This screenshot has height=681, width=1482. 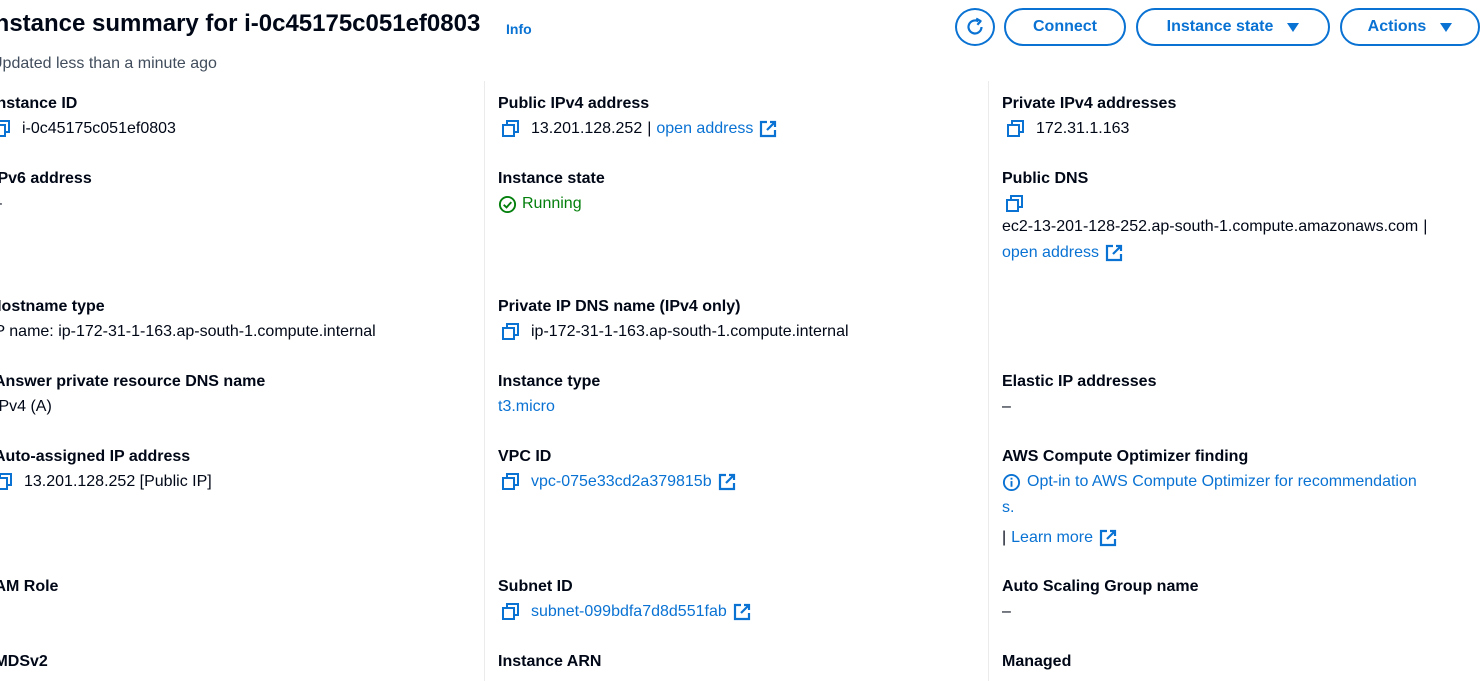 I want to click on instance-id-value: i-0c45175c051ef0803, so click(x=99, y=128).